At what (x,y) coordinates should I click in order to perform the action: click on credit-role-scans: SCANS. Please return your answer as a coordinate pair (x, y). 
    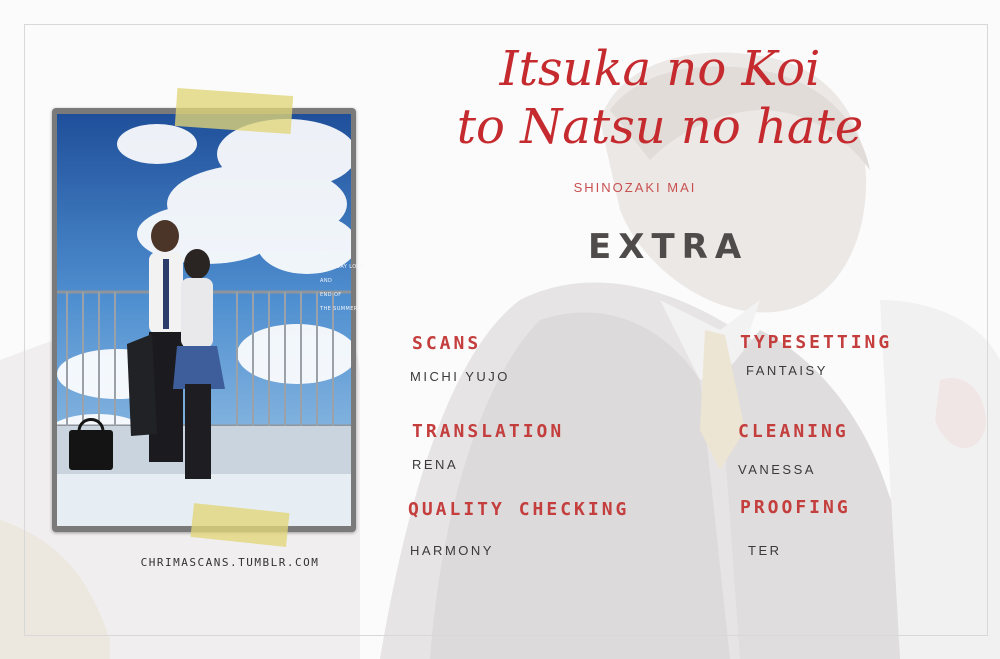
    Looking at the image, I should click on (447, 343).